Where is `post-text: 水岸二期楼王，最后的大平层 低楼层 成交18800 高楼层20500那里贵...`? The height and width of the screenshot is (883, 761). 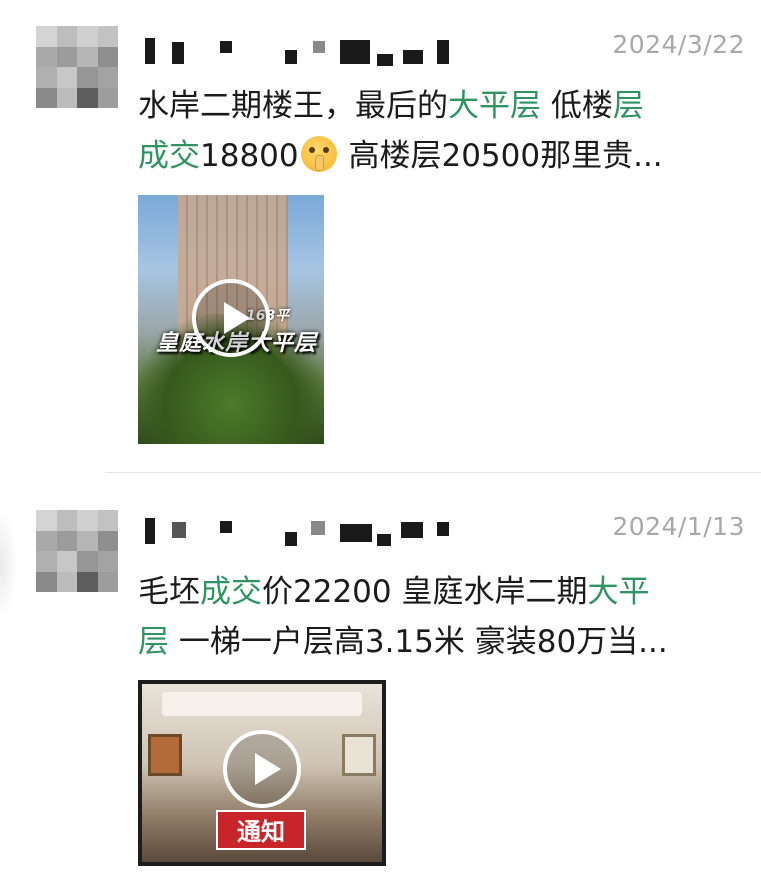
post-text: 水岸二期楼王，最后的大平层 低楼层 成交18800 高楼层20500那里贵... is located at coordinates (438, 131).